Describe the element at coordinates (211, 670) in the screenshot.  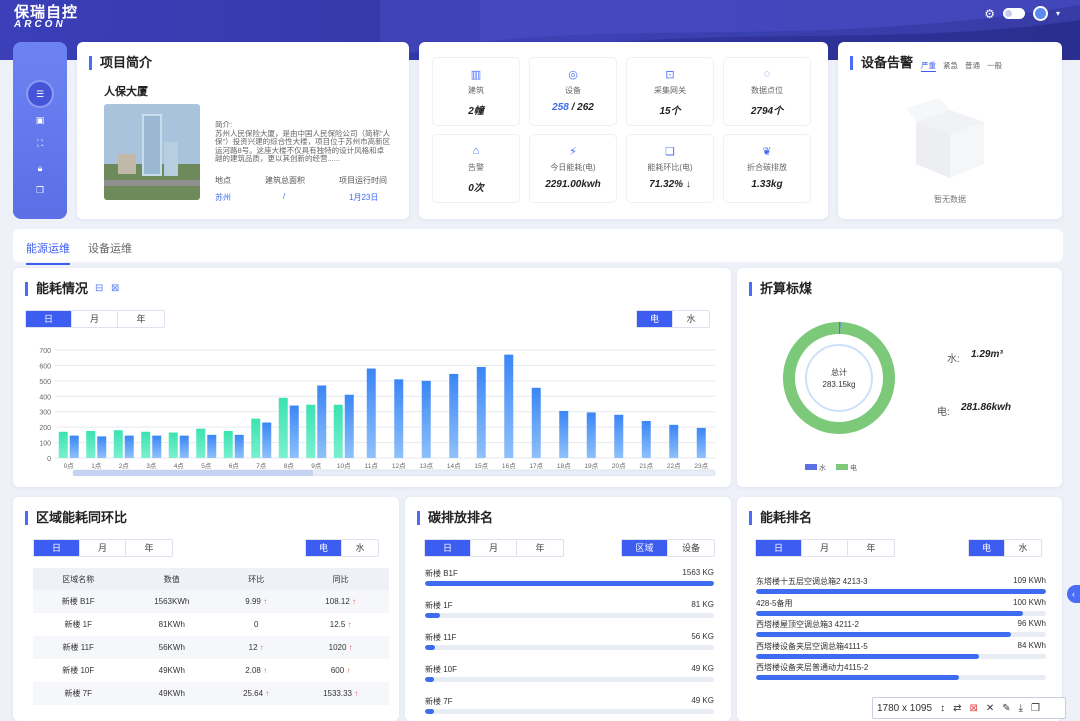
I see `table-row: 新楼 10F 49KWh 2.08 ↑ 600 ↑` at that location.